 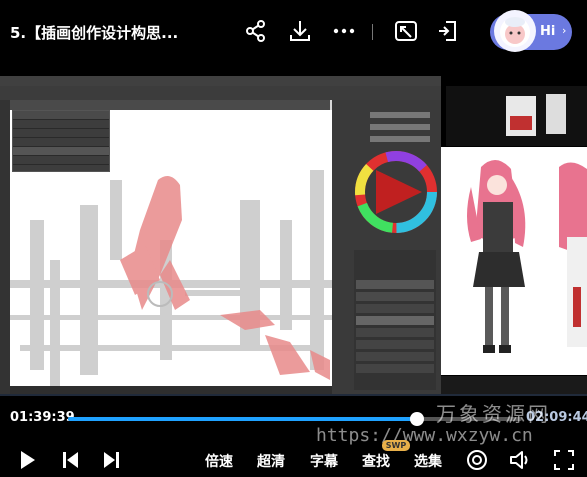 I want to click on share-icon, so click(x=256, y=31).